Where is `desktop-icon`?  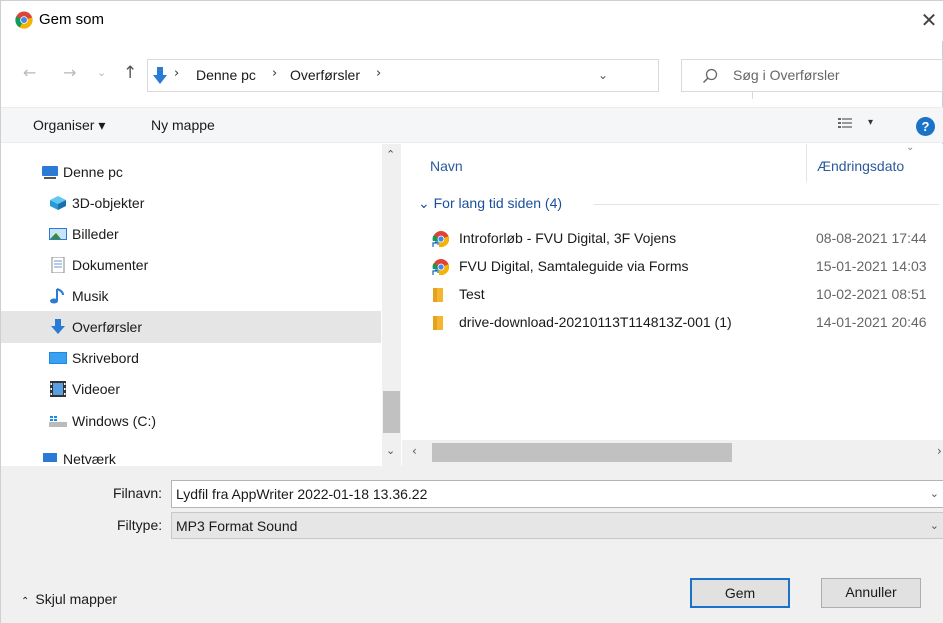
desktop-icon is located at coordinates (58, 358).